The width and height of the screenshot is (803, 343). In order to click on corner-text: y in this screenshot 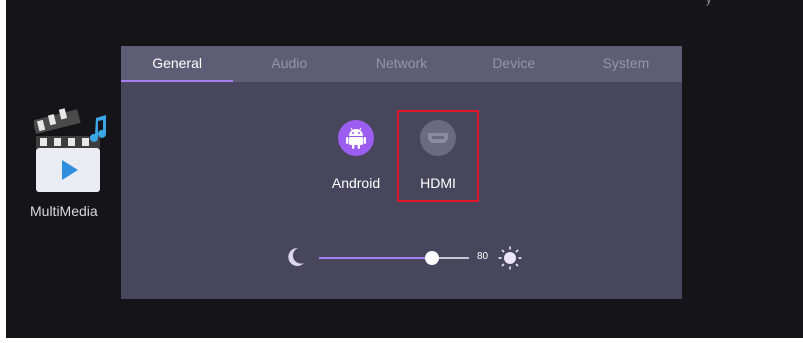, I will do `click(709, 3)`.